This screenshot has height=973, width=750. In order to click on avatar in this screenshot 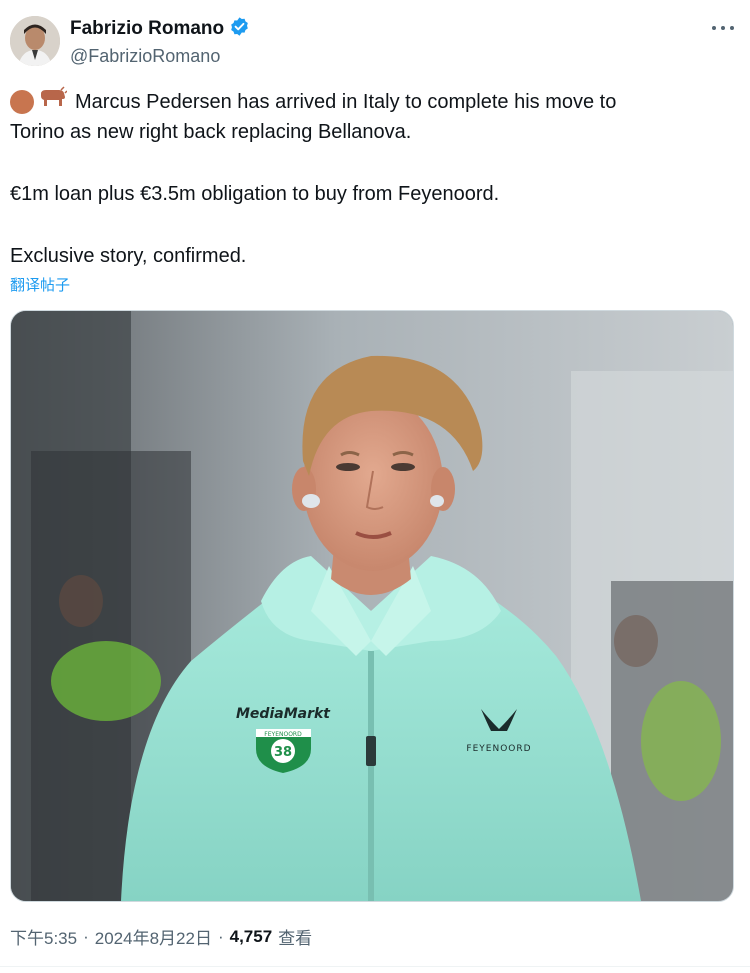, I will do `click(35, 41)`.